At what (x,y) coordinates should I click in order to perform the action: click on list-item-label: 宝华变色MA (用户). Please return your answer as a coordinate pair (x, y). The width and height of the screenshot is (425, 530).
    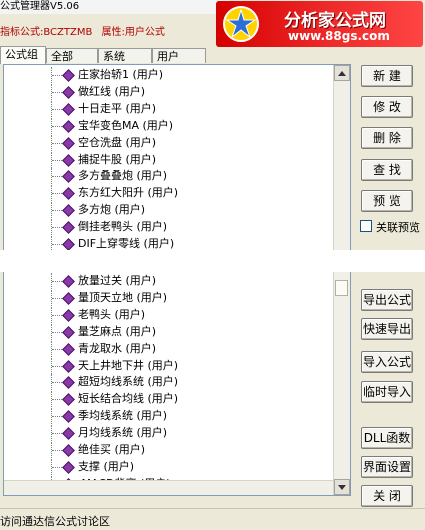
    Looking at the image, I should click on (126, 125).